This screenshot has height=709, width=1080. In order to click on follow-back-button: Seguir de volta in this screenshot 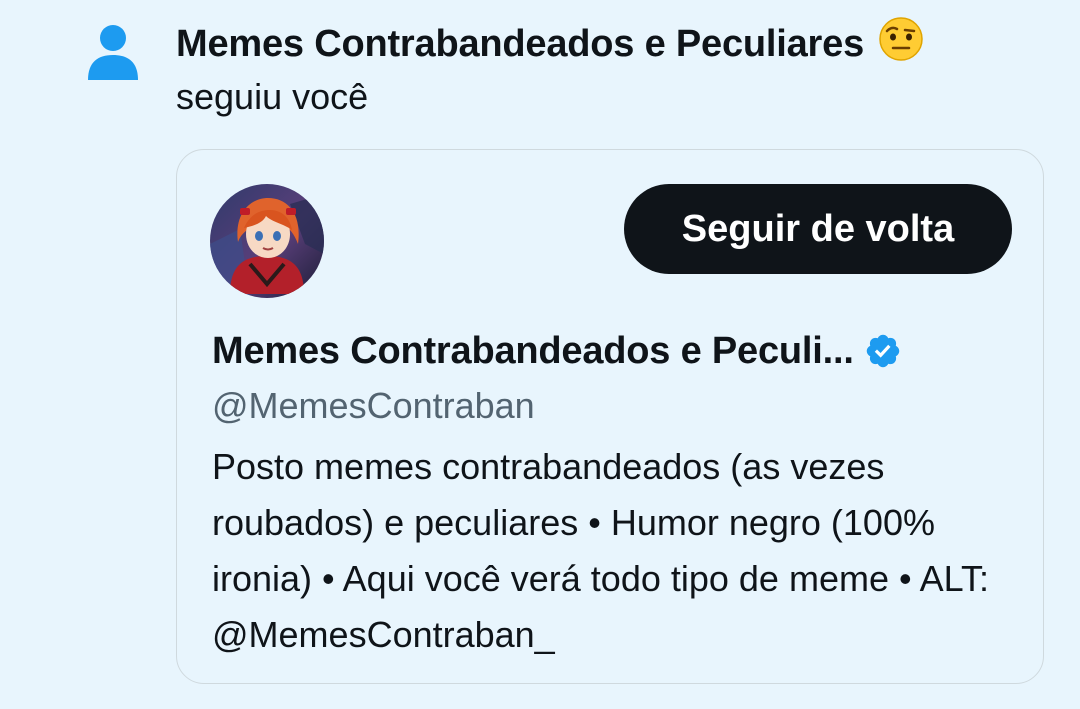, I will do `click(818, 229)`.